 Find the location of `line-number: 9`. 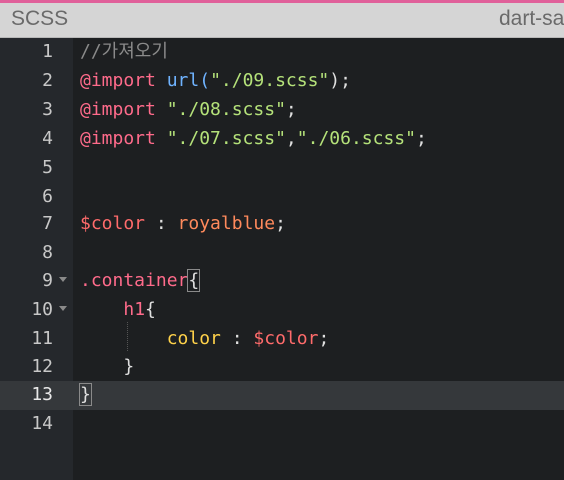

line-number: 9 is located at coordinates (47, 280).